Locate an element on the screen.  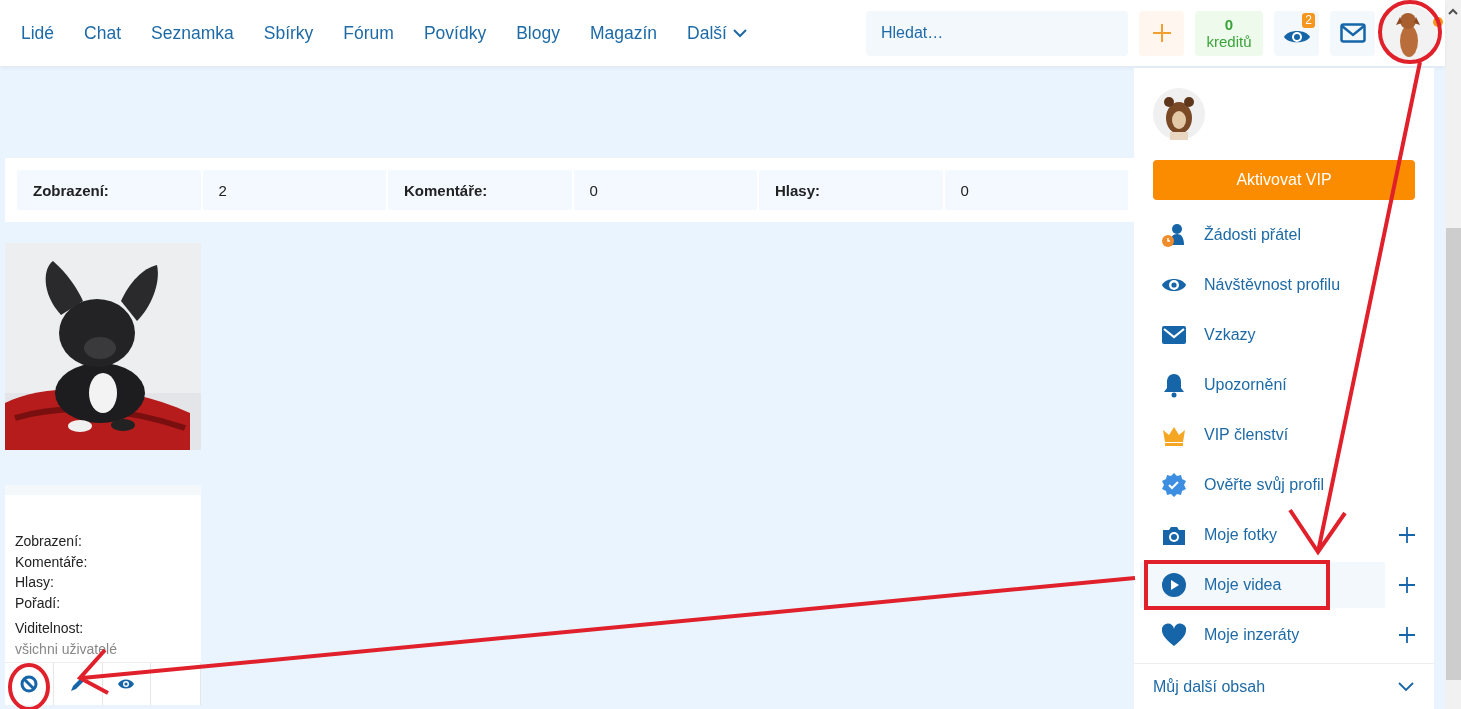
menu-item: Ověřte svůj profil is located at coordinates (1262, 485).